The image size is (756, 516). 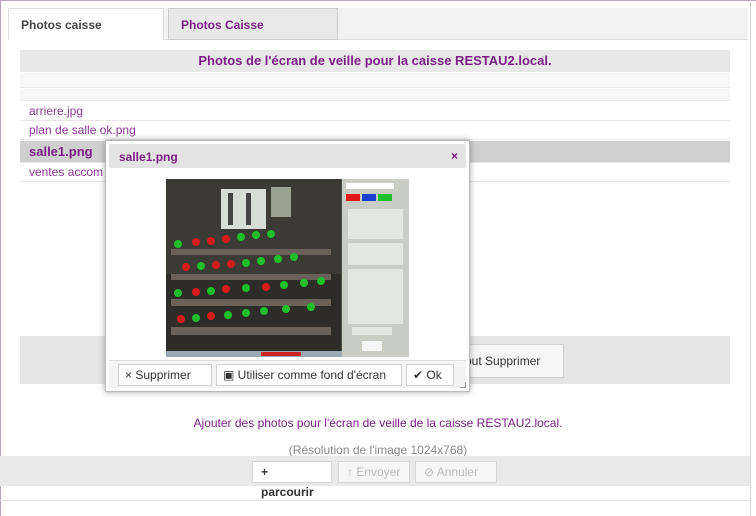 What do you see at coordinates (165, 375) in the screenshot?
I see `delete-button: × Supprimer` at bounding box center [165, 375].